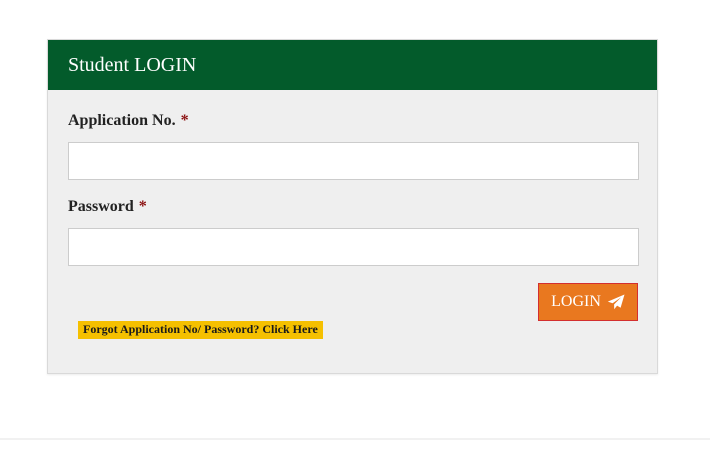  I want to click on application-no-label: Application No. *, so click(128, 121).